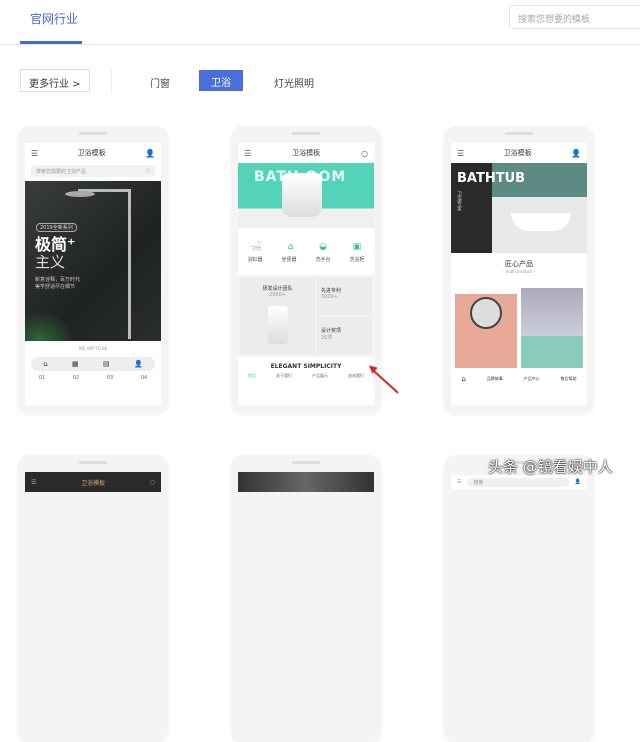 This screenshot has height=742, width=640. Describe the element at coordinates (160, 82) in the screenshot. I see `category-doors-windows: 门窗` at that location.